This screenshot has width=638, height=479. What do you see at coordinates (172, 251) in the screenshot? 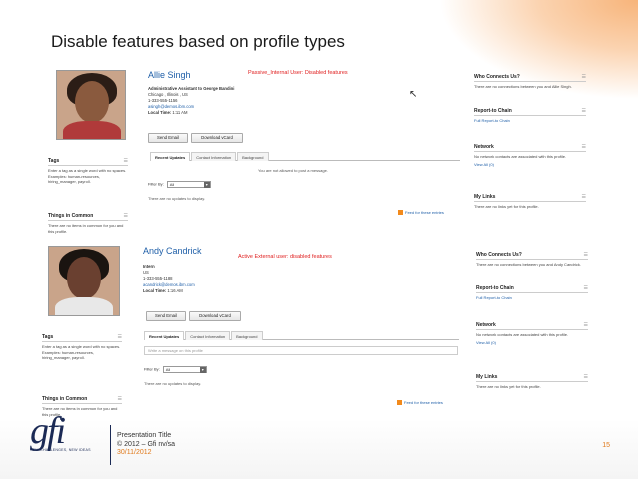
I see `profile-name: Andy Candrick` at bounding box center [172, 251].